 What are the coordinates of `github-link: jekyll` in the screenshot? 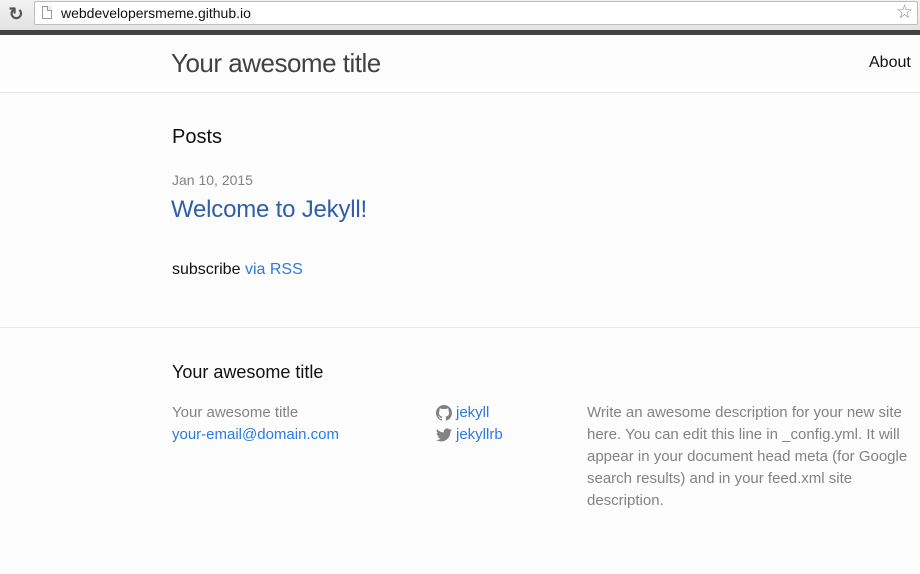 It's located at (472, 413).